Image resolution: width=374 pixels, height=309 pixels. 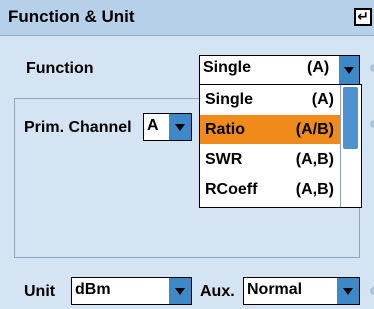 I want to click on window-title: Function & Unit, so click(x=71, y=16).